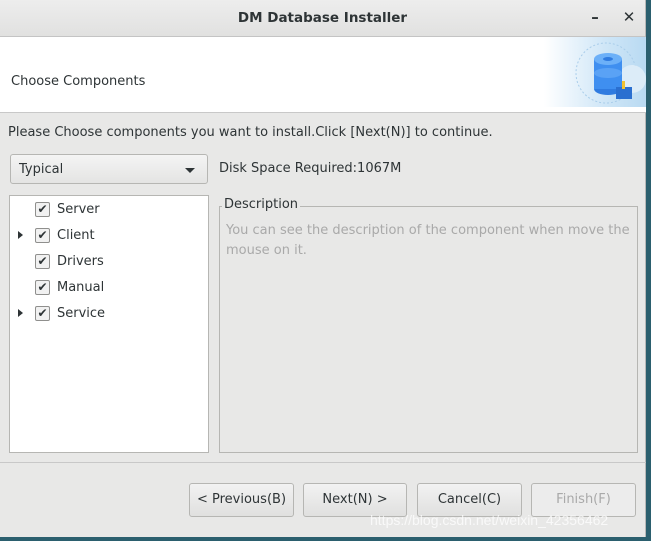  Describe the element at coordinates (595, 72) in the screenshot. I see `database-install-icon` at that location.